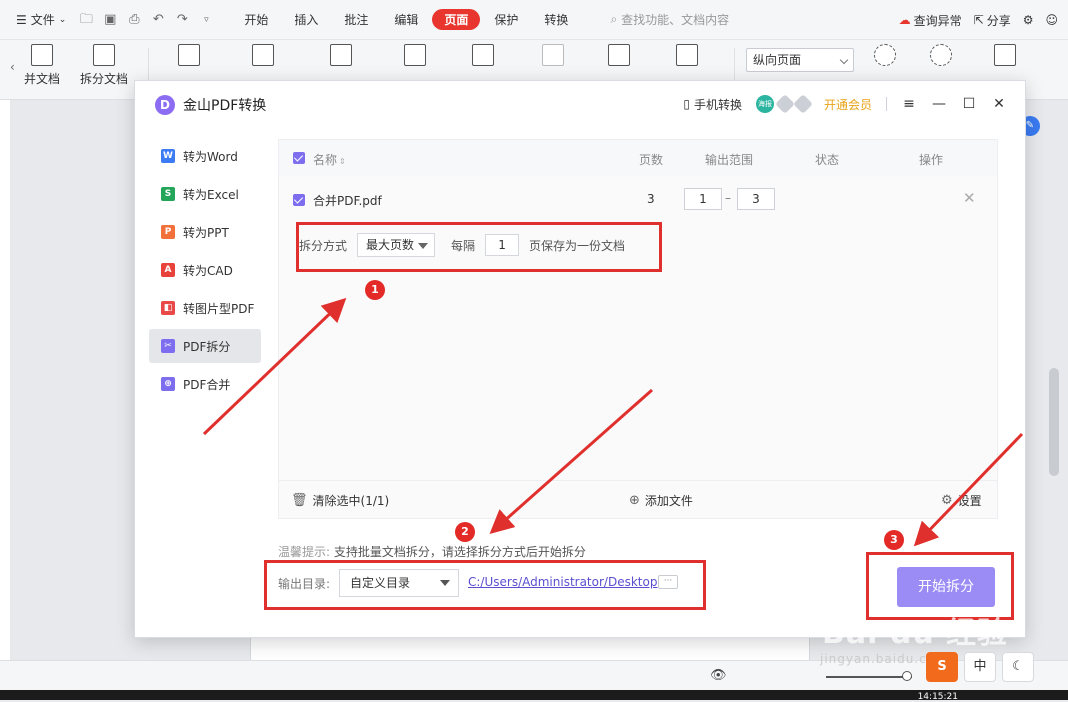  Describe the element at coordinates (1018, 667) in the screenshot. I see `moon-icon: ☾` at that location.